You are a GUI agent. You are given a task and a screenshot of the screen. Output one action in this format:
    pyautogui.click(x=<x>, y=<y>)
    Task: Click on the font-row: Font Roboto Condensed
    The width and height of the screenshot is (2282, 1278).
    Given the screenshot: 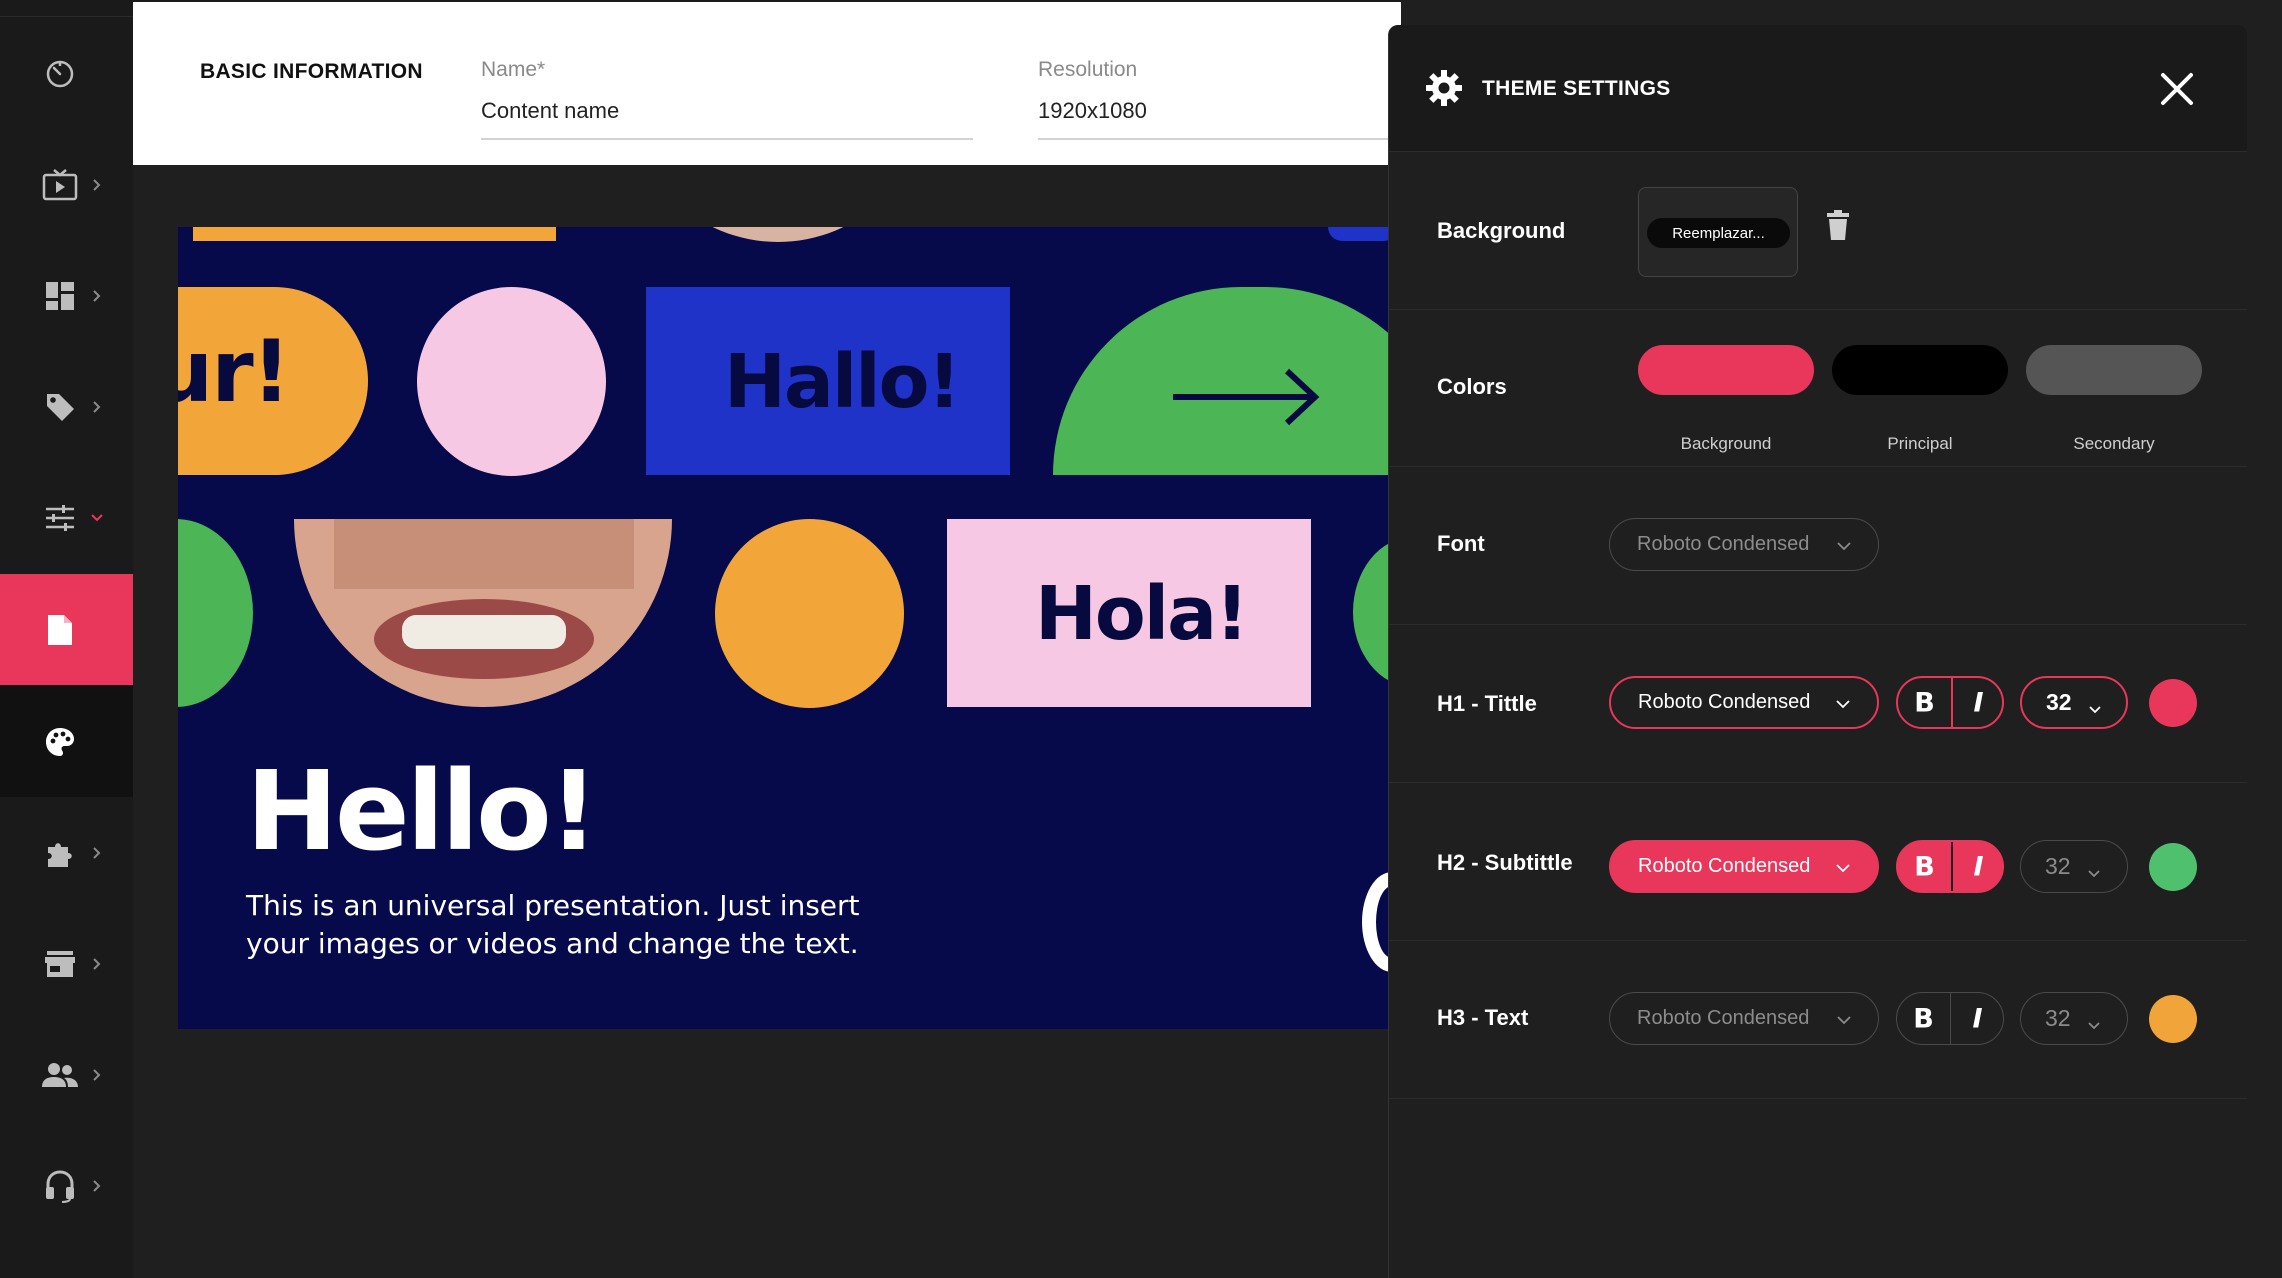 What is the action you would take?
    pyautogui.click(x=1818, y=546)
    